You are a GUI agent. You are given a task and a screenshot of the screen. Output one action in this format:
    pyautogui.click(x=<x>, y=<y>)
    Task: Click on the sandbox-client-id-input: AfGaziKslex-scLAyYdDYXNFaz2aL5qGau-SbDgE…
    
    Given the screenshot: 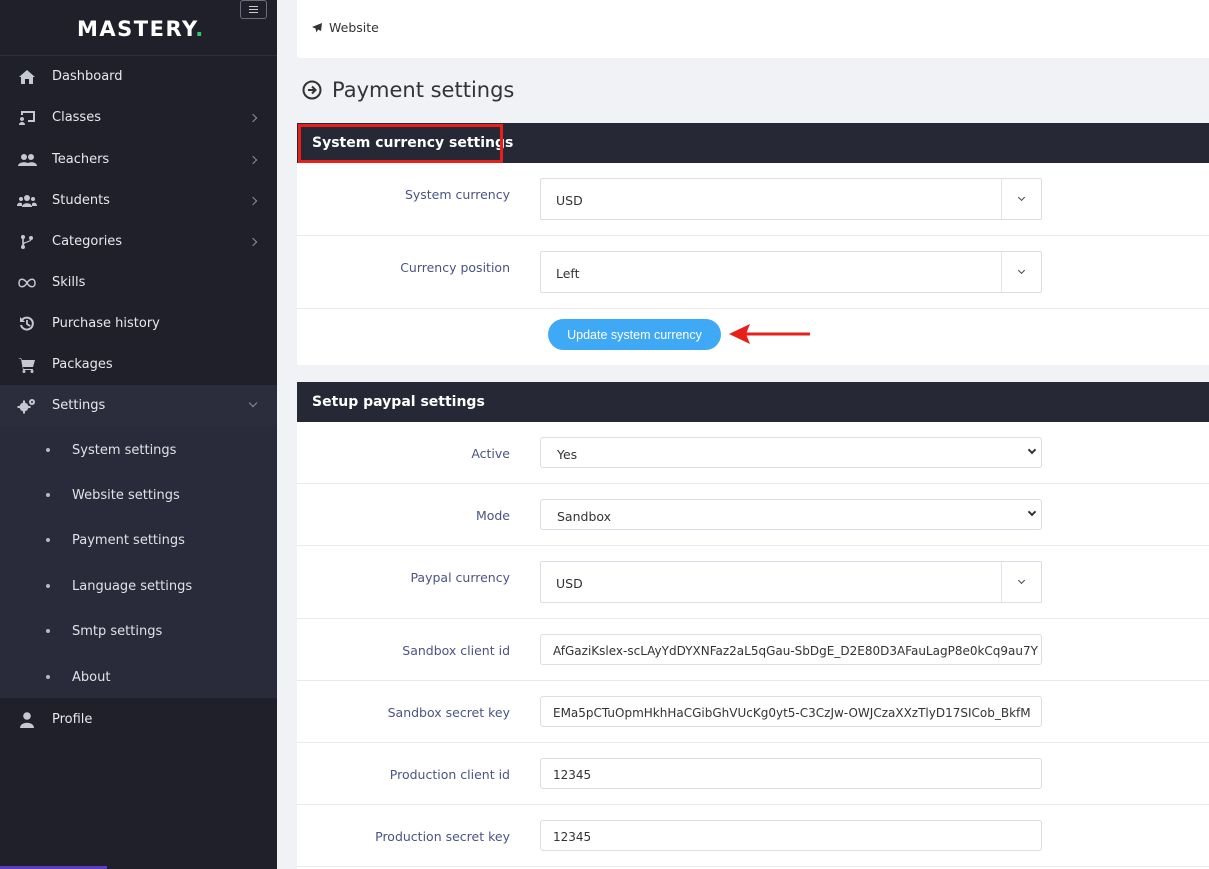 What is the action you would take?
    pyautogui.click(x=791, y=649)
    